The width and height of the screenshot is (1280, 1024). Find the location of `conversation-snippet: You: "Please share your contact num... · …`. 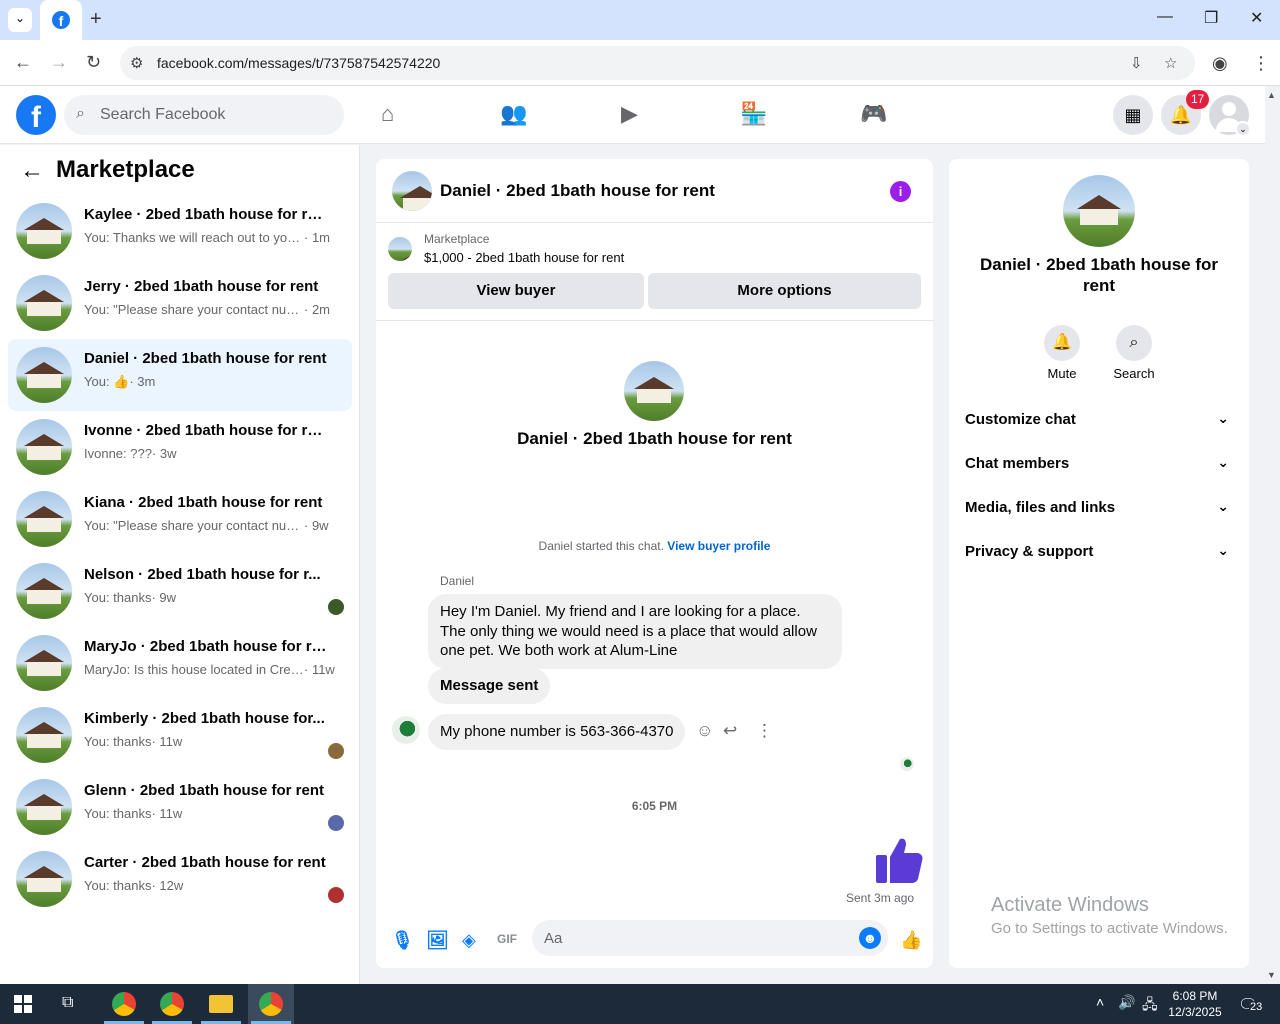

conversation-snippet: You: "Please share your contact num... · … is located at coordinates (207, 309).